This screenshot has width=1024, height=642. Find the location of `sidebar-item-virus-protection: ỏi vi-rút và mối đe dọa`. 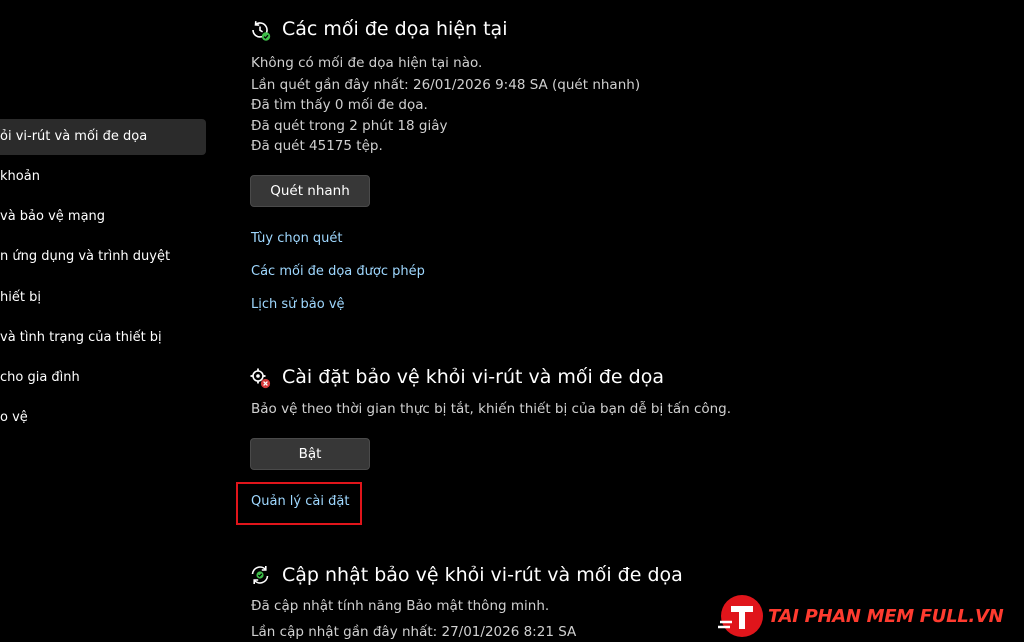

sidebar-item-virus-protection: ỏi vi-rút và mối đe dọa is located at coordinates (103, 137).